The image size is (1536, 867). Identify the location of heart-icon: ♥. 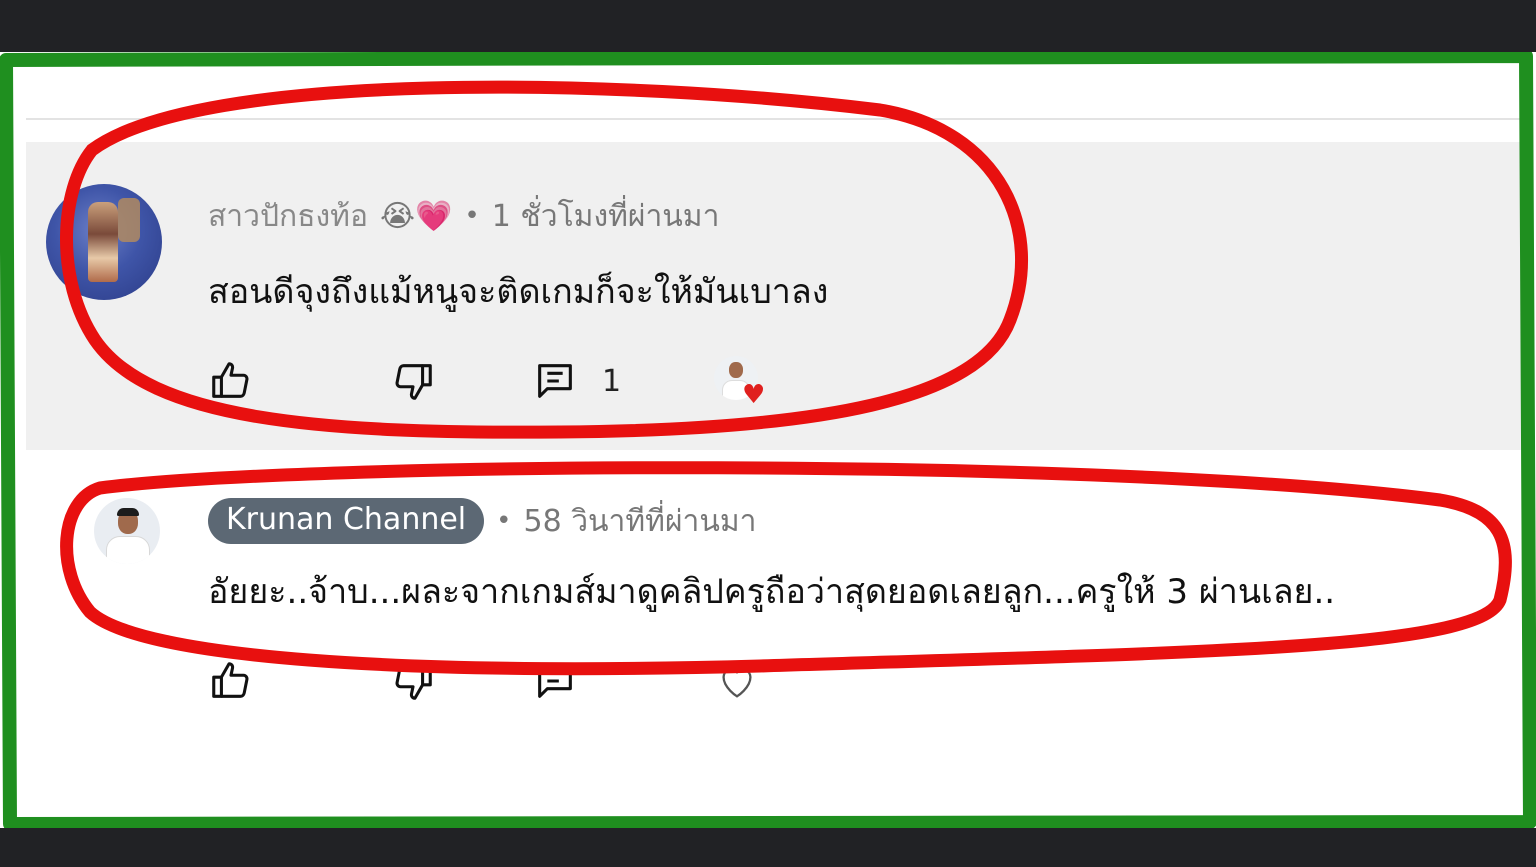
(754, 395).